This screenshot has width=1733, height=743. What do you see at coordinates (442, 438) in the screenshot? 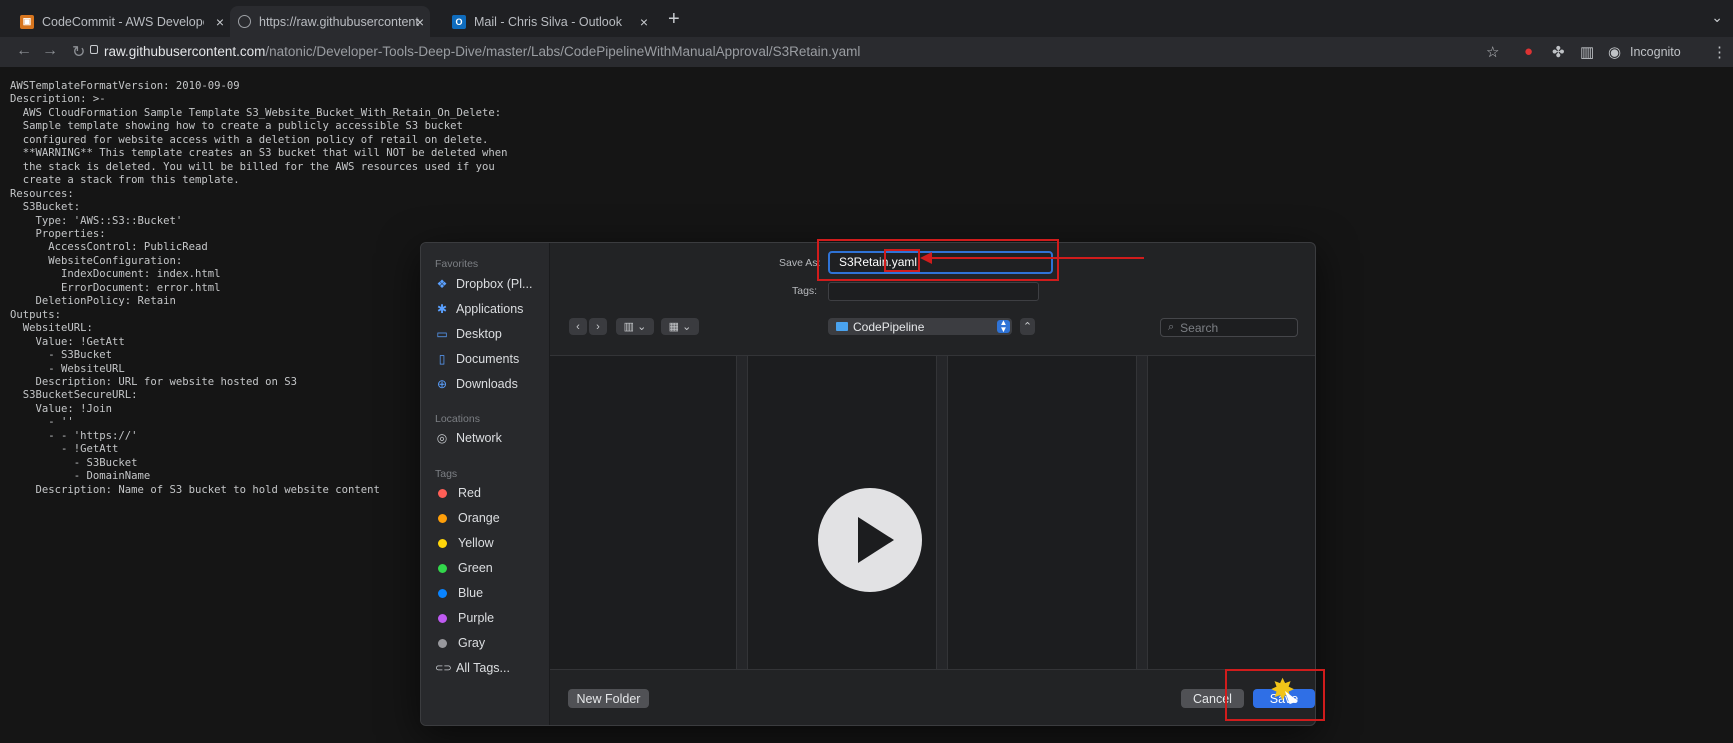
I see `network-icon: ◎` at bounding box center [442, 438].